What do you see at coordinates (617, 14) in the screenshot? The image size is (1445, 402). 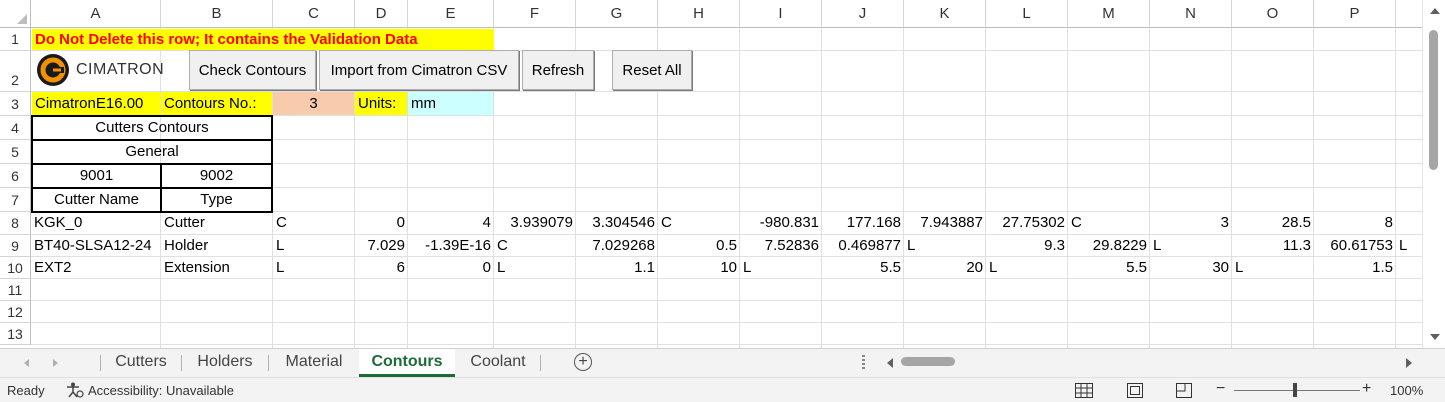 I see `column-header-g: G` at bounding box center [617, 14].